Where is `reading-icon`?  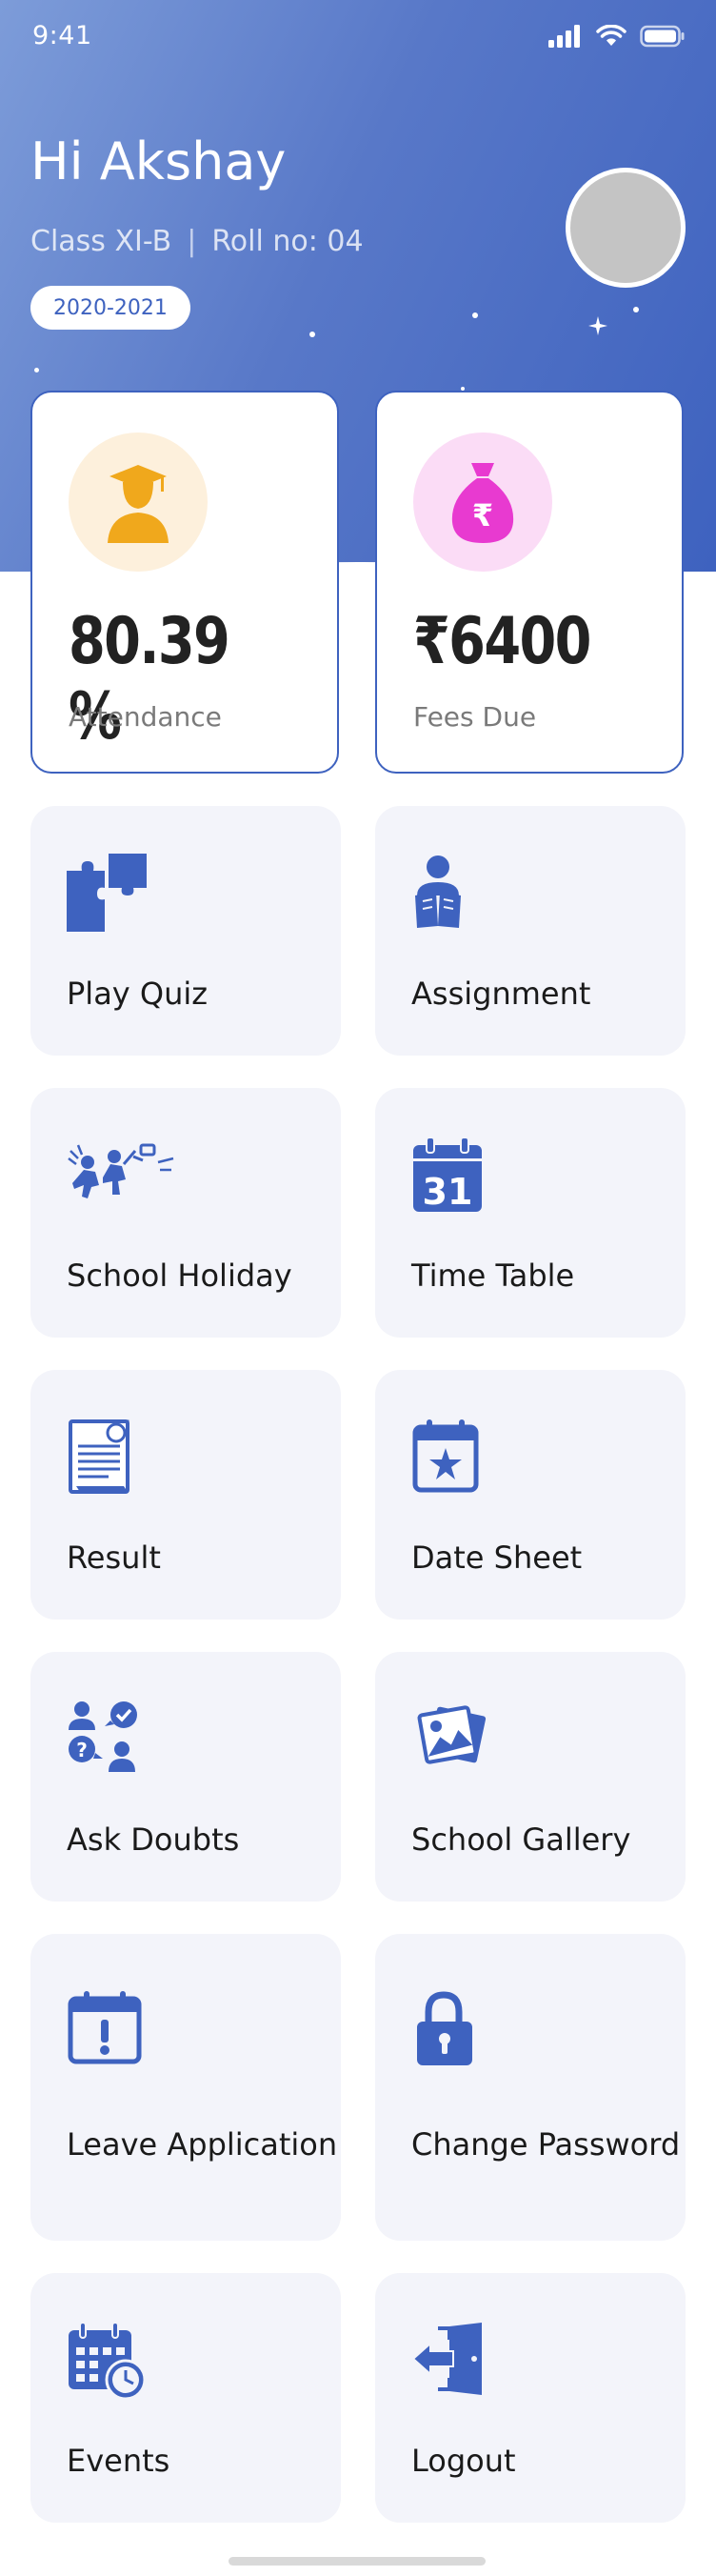 reading-icon is located at coordinates (438, 892).